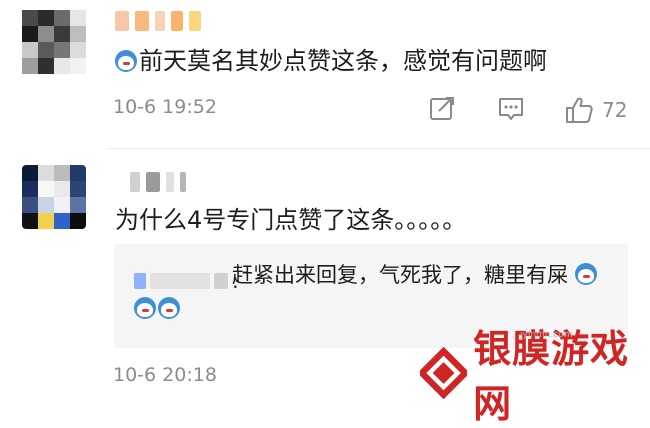 This screenshot has width=650, height=428. Describe the element at coordinates (165, 107) in the screenshot. I see `comment-time: 10-6 19:52` at that location.